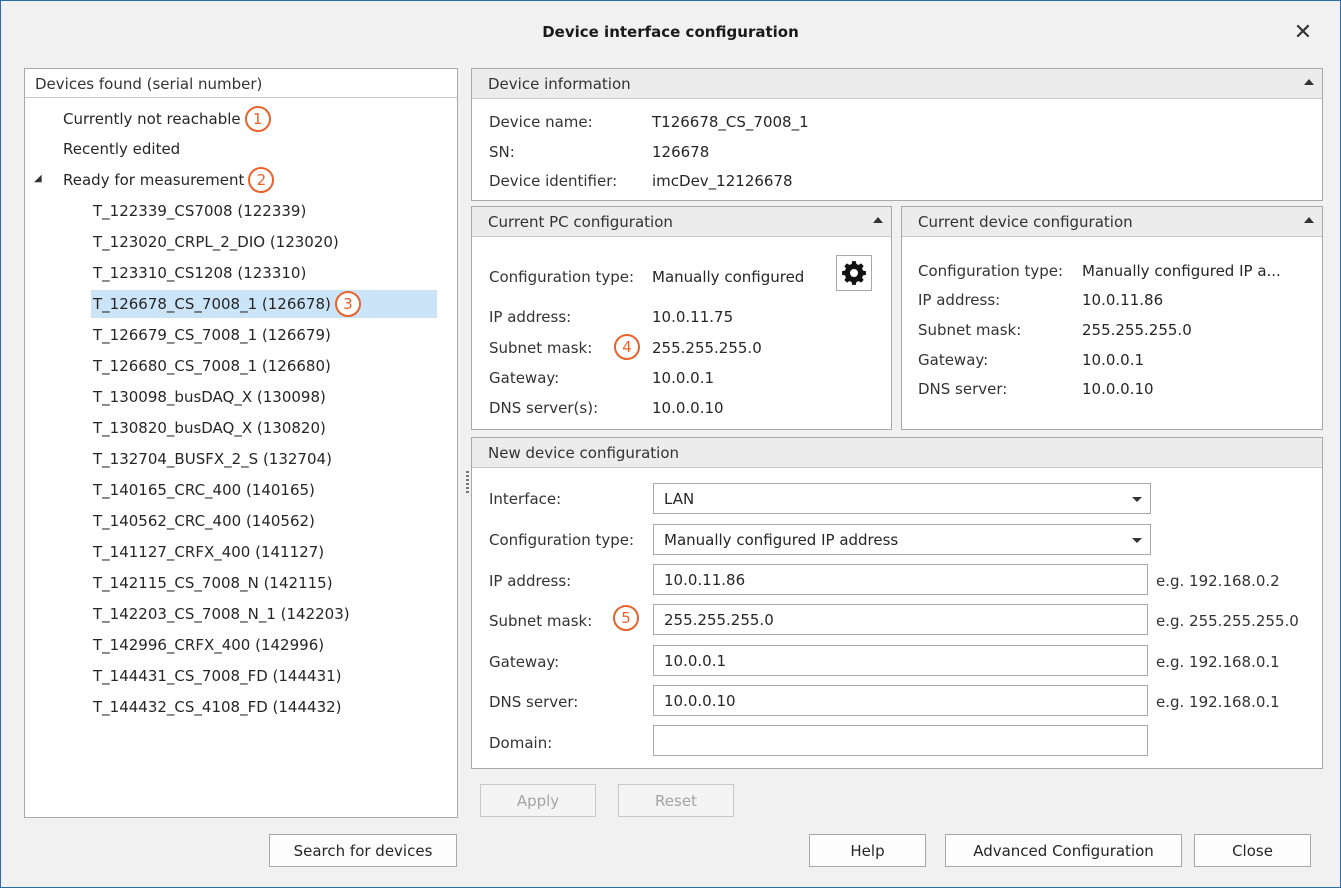 The width and height of the screenshot is (1341, 888). What do you see at coordinates (221, 614) in the screenshot?
I see `tree-item-device: T_142203_CS_7008_N_1 (142203)` at bounding box center [221, 614].